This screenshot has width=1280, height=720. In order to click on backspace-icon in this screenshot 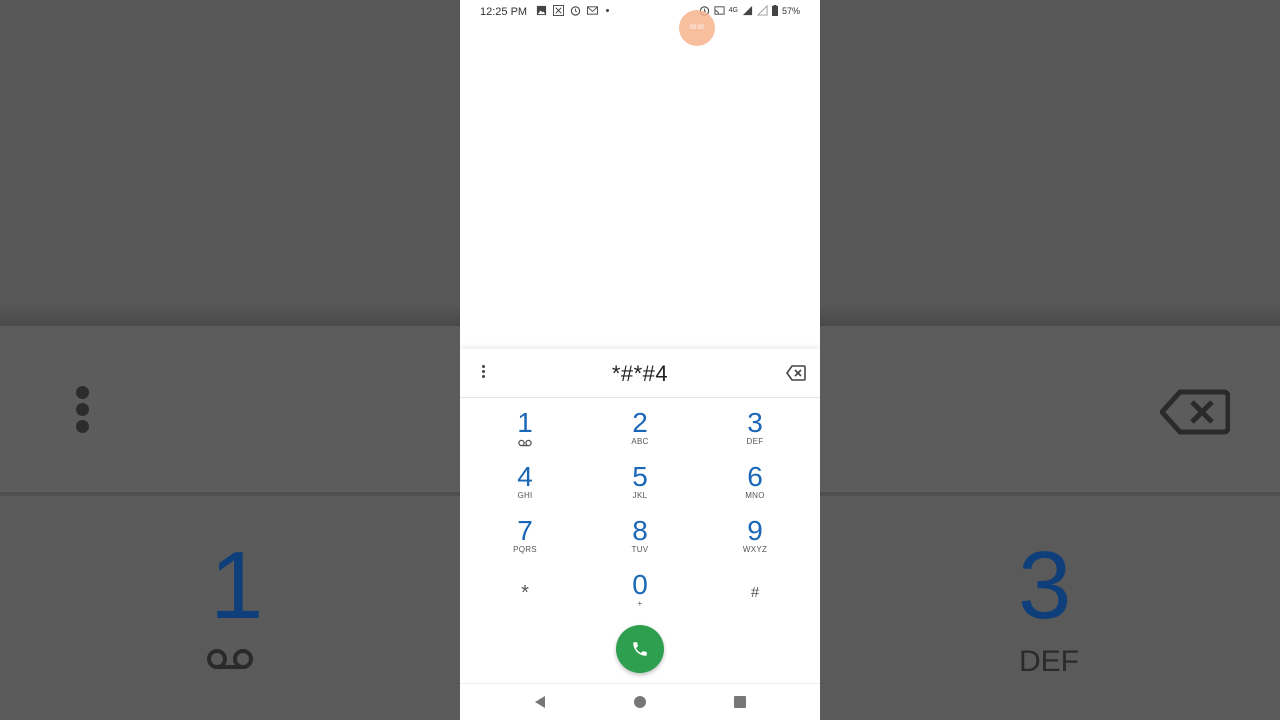, I will do `click(796, 373)`.